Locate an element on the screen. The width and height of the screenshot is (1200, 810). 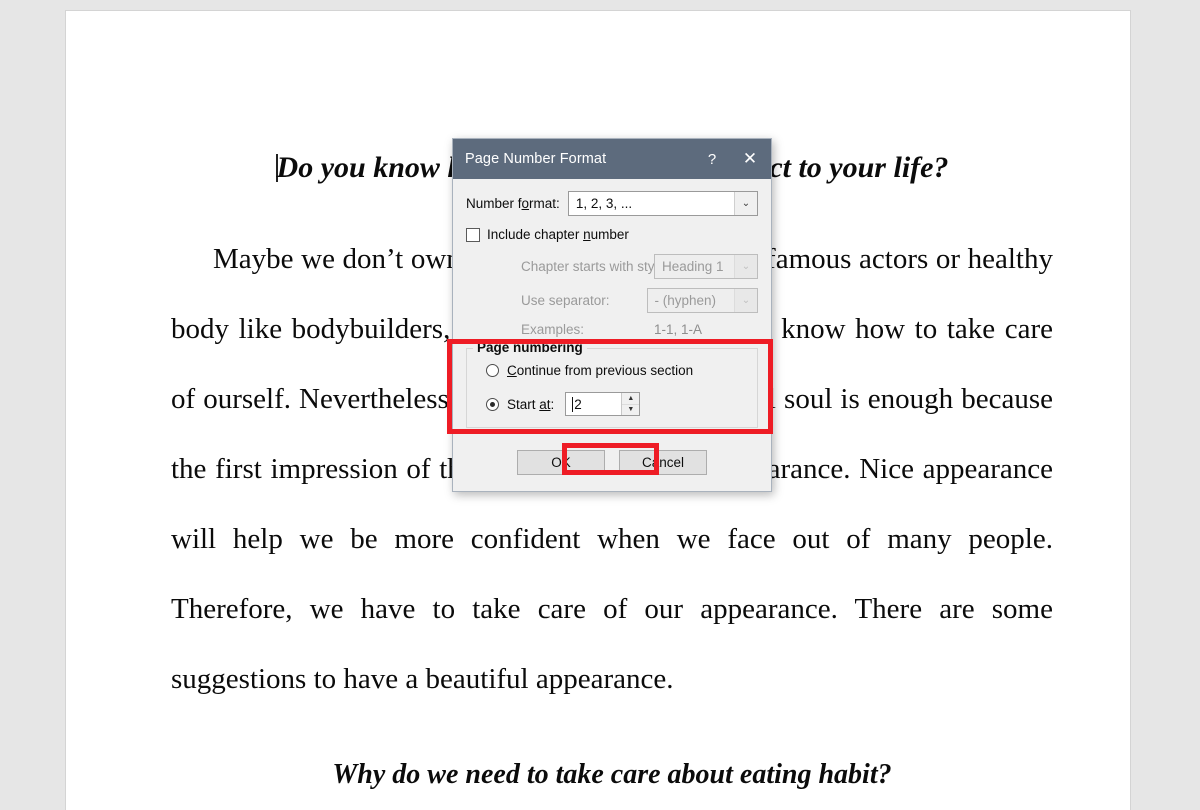
page-numbering-legend: Page numbering is located at coordinates (530, 347).